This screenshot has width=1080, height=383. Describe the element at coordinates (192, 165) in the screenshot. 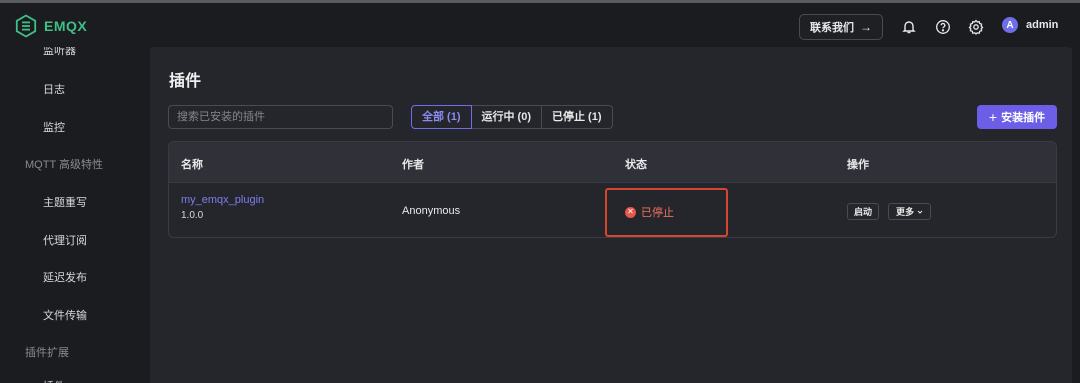

I see `column-header-name: 名称` at that location.